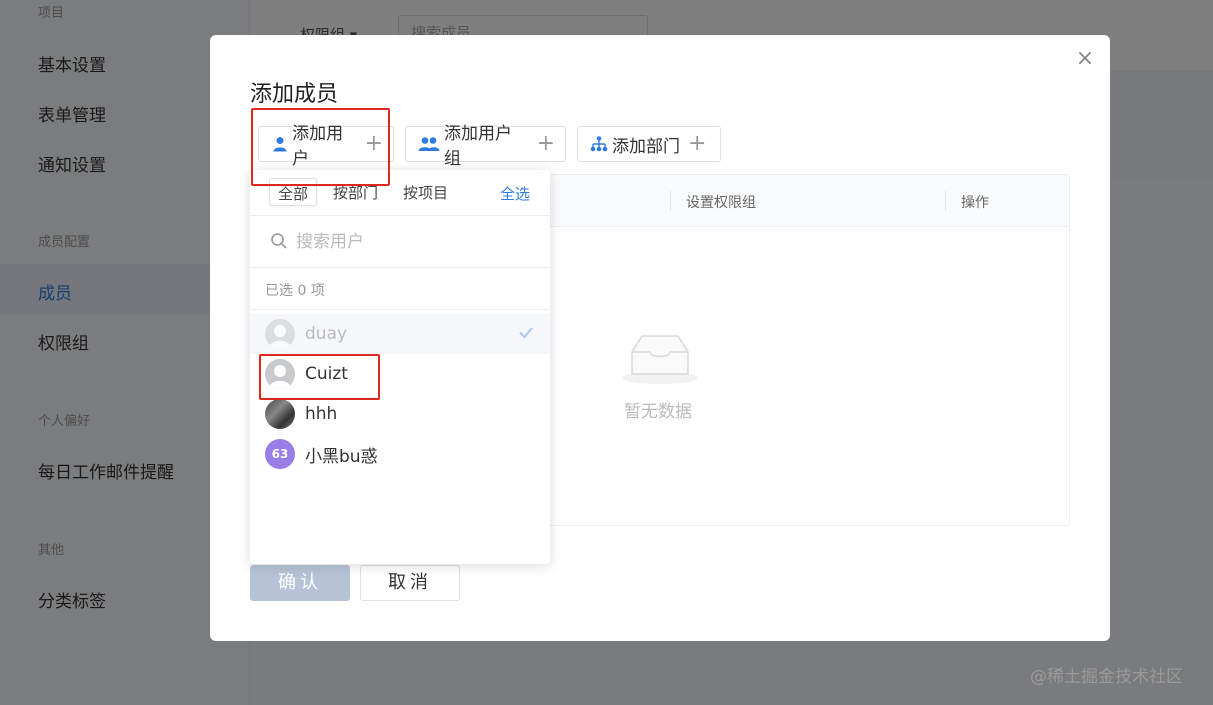 This screenshot has height=705, width=1213. Describe the element at coordinates (400, 289) in the screenshot. I see `selected-count: 已选 0 项` at that location.